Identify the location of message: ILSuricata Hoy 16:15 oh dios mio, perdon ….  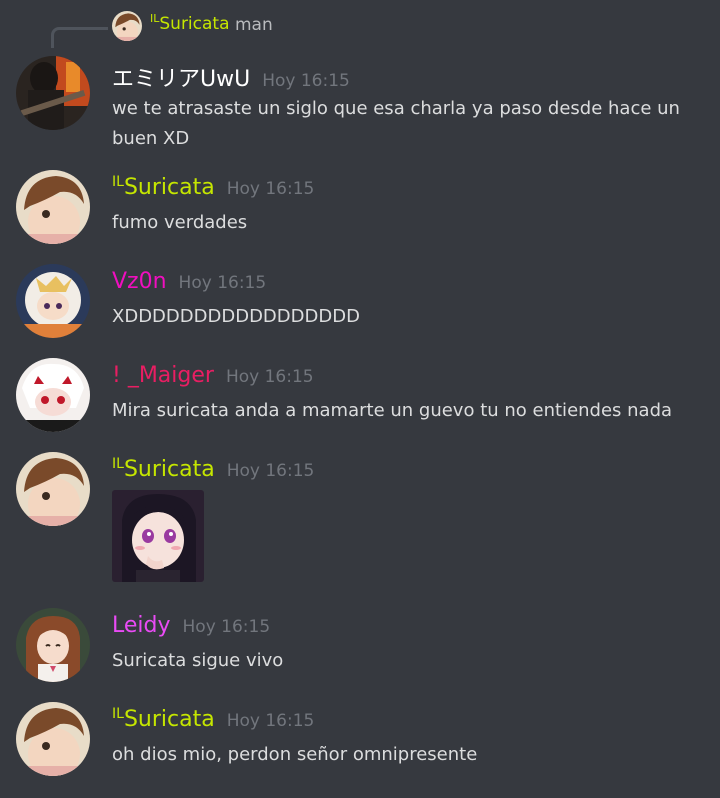
(360, 742).